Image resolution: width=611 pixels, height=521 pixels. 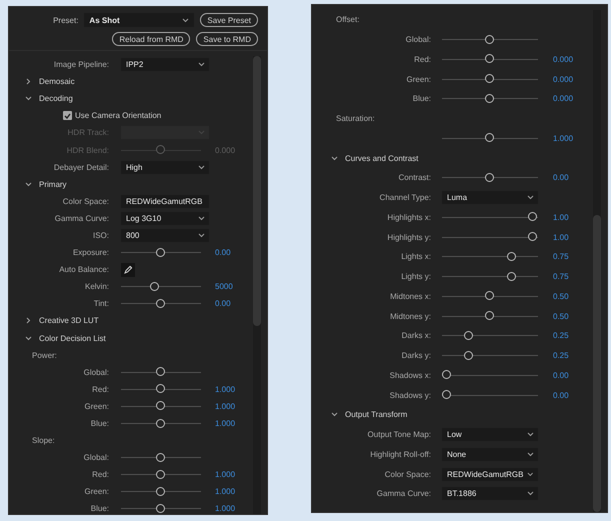 What do you see at coordinates (43, 441) in the screenshot?
I see `group-label: Slope:` at bounding box center [43, 441].